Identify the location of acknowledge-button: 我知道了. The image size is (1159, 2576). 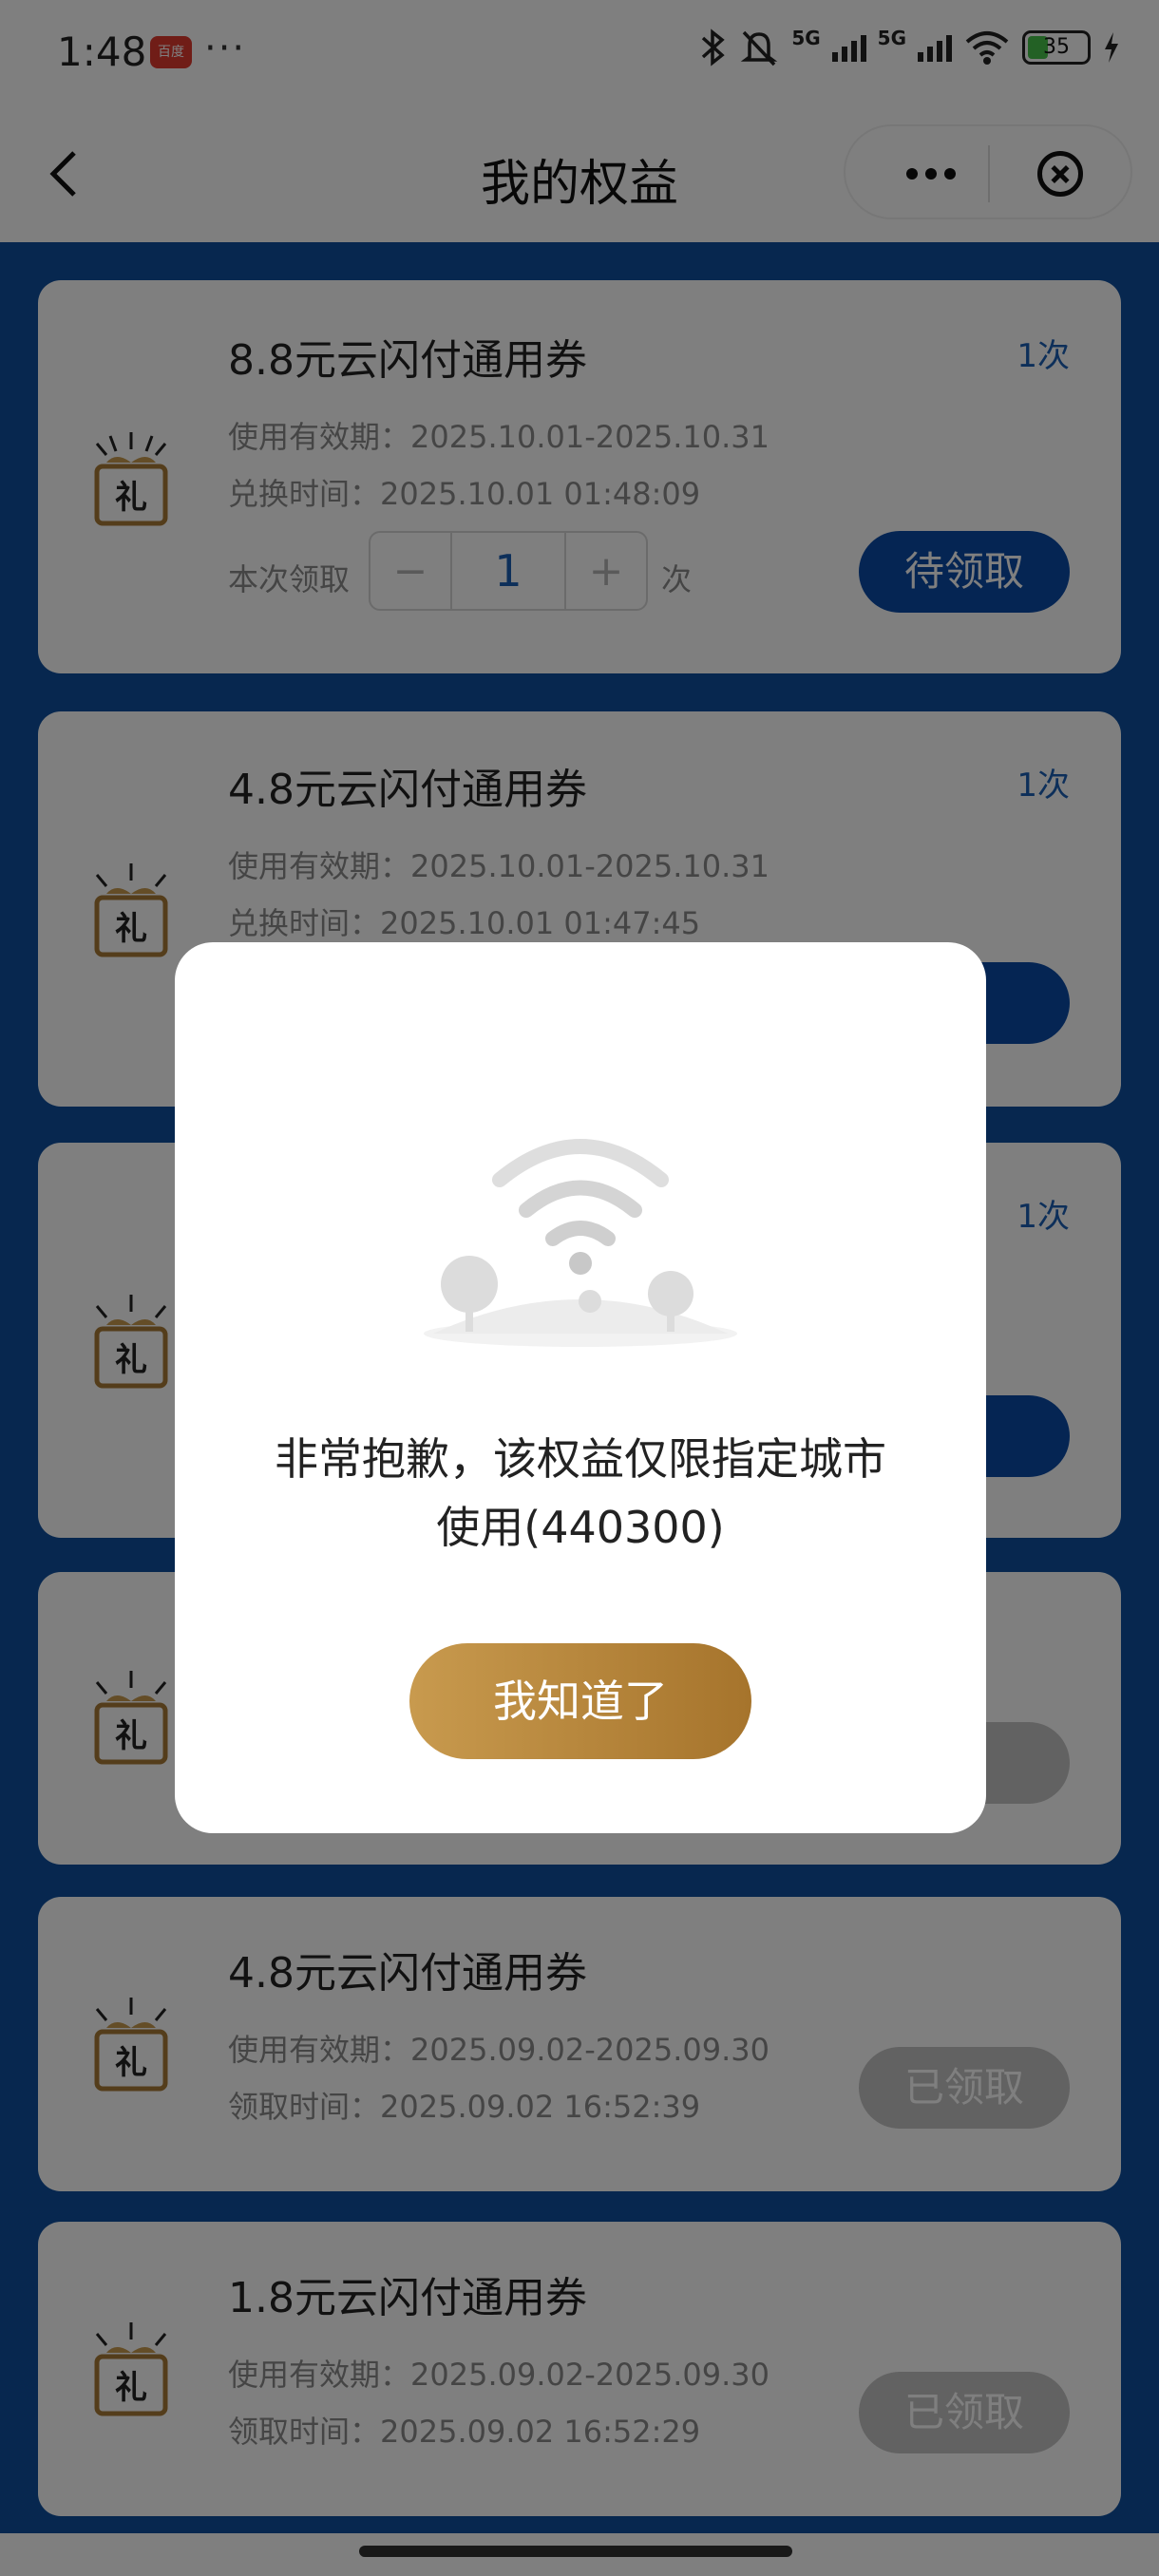
(580, 1701).